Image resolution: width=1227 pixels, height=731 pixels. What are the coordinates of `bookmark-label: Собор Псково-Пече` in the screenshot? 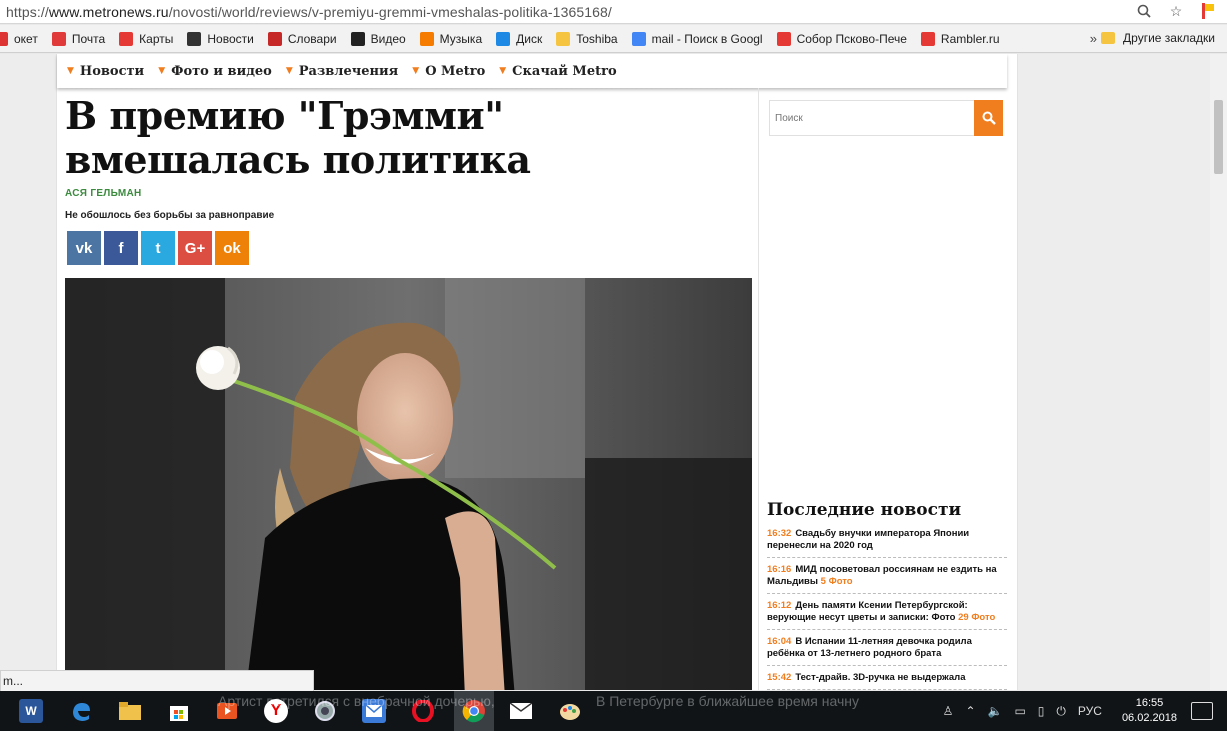 It's located at (851, 38).